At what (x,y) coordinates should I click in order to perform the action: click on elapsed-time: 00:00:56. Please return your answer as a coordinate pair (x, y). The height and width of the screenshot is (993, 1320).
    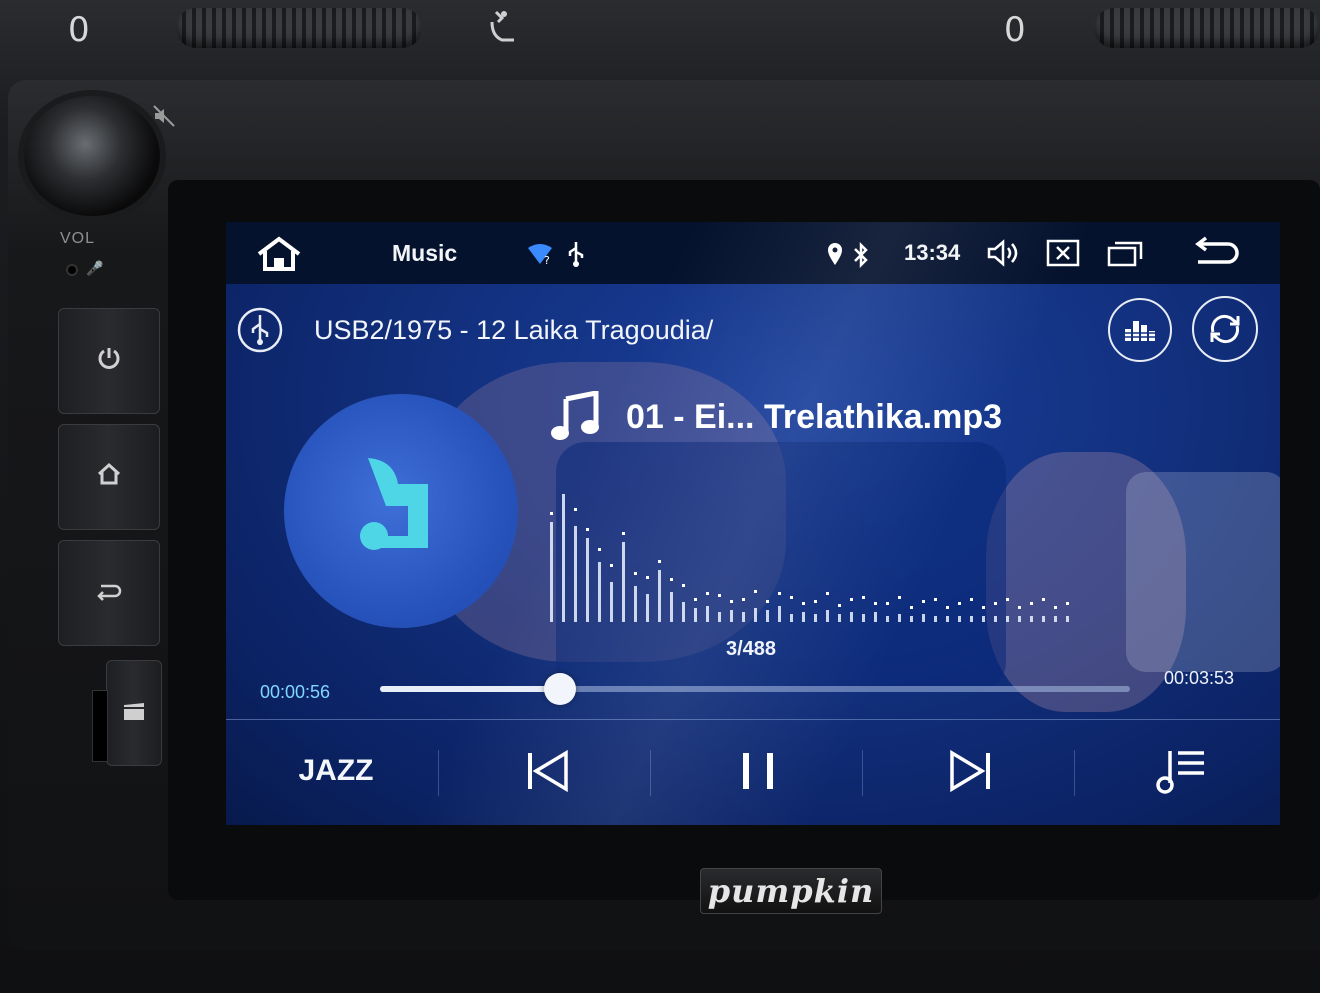
    Looking at the image, I should click on (295, 692).